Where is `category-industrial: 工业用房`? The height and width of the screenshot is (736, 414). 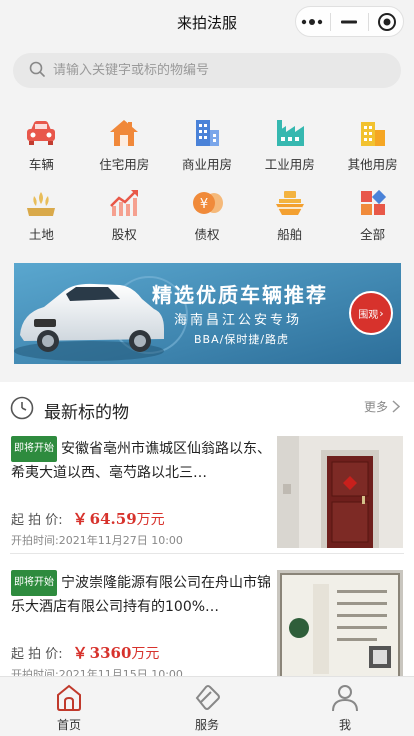 category-industrial: 工业用房 is located at coordinates (289, 151).